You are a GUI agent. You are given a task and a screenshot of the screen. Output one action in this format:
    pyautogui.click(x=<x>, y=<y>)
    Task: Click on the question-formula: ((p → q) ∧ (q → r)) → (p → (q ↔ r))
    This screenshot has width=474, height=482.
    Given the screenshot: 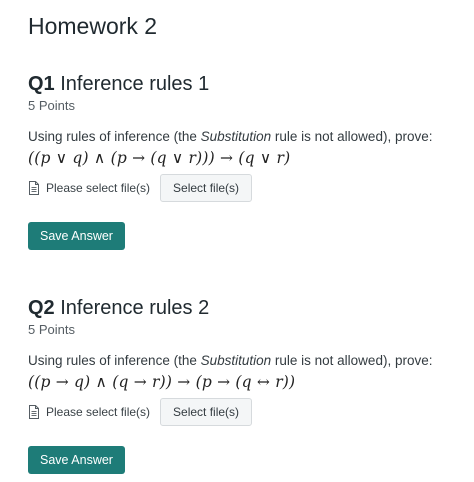 What is the action you would take?
    pyautogui.click(x=162, y=382)
    